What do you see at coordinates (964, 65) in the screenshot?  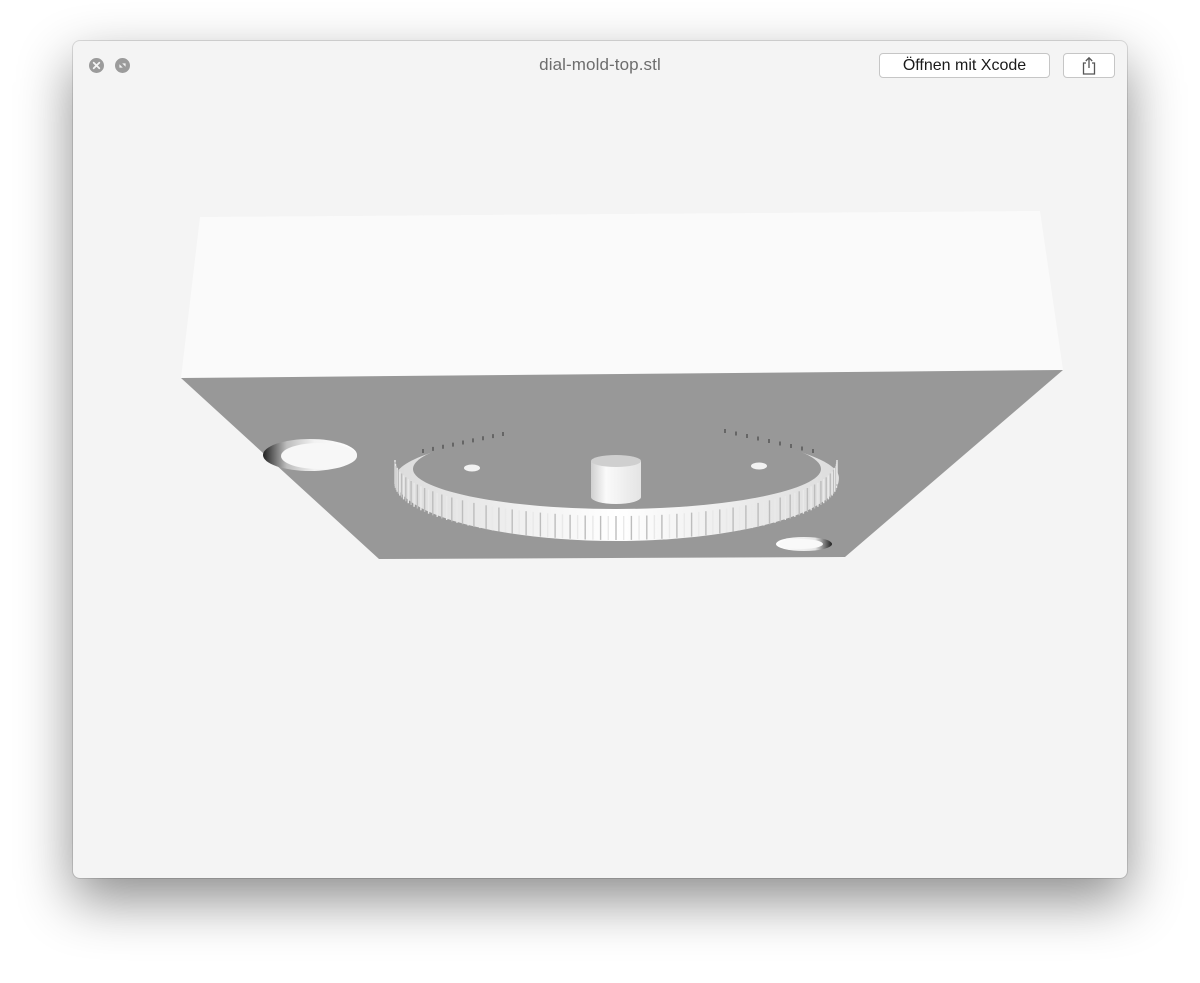 I see `open-with-xcode-button: Öffnen mit Xcode` at bounding box center [964, 65].